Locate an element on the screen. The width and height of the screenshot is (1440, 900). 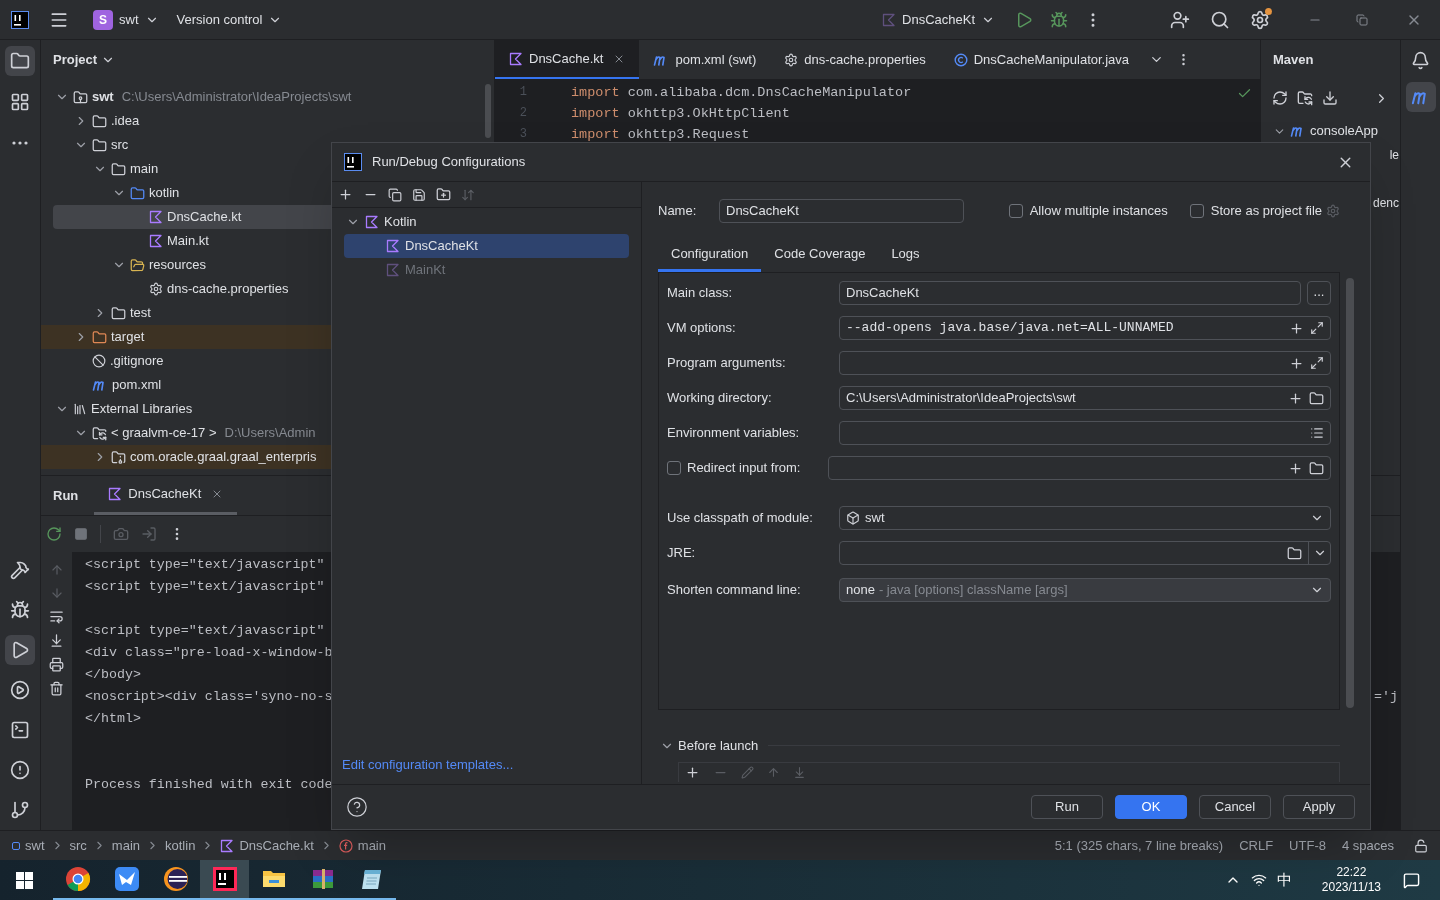
stop-icon is located at coordinates (81, 534).